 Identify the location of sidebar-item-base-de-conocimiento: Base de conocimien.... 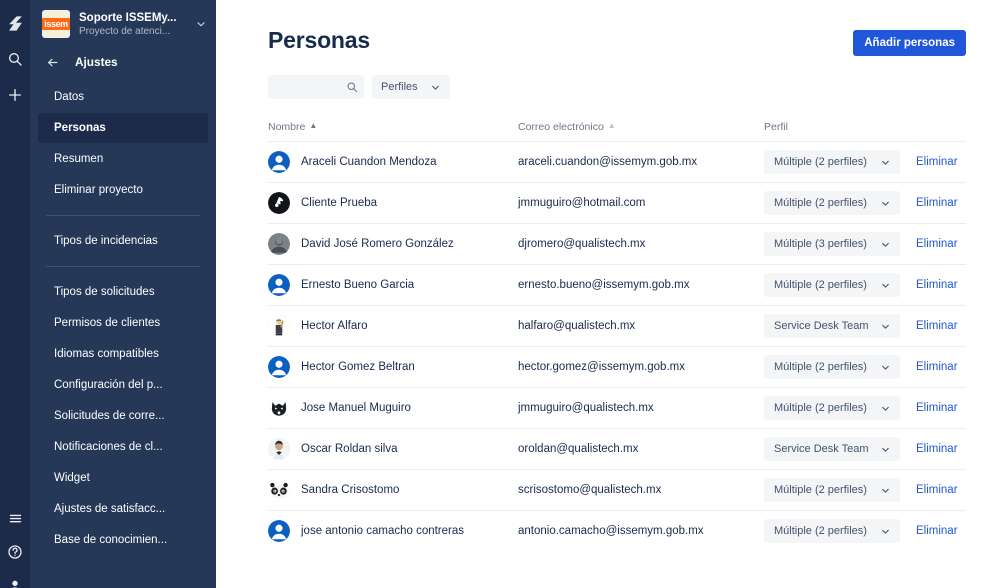
(123, 540).